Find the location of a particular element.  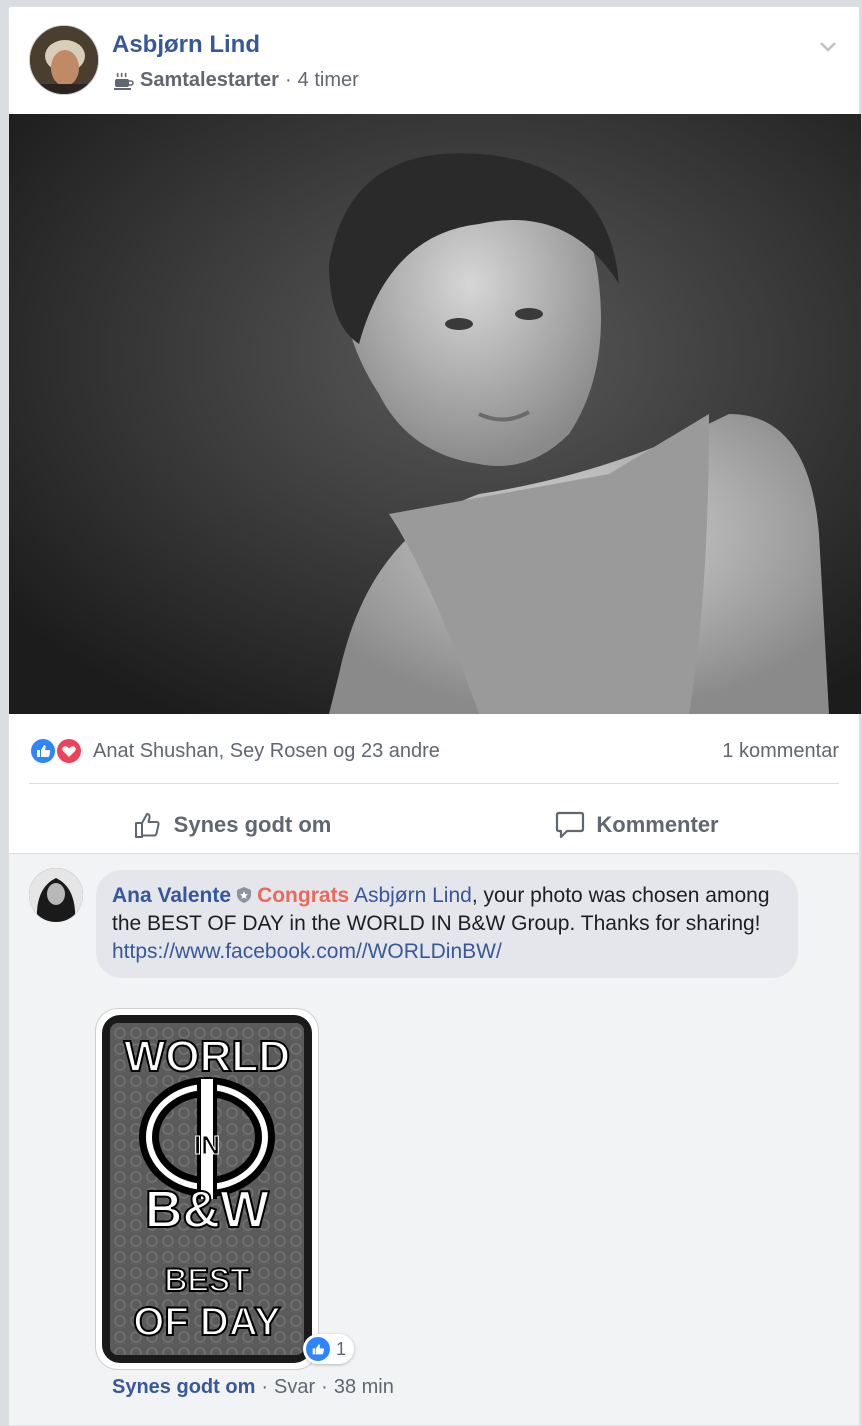

divider is located at coordinates (434, 783).